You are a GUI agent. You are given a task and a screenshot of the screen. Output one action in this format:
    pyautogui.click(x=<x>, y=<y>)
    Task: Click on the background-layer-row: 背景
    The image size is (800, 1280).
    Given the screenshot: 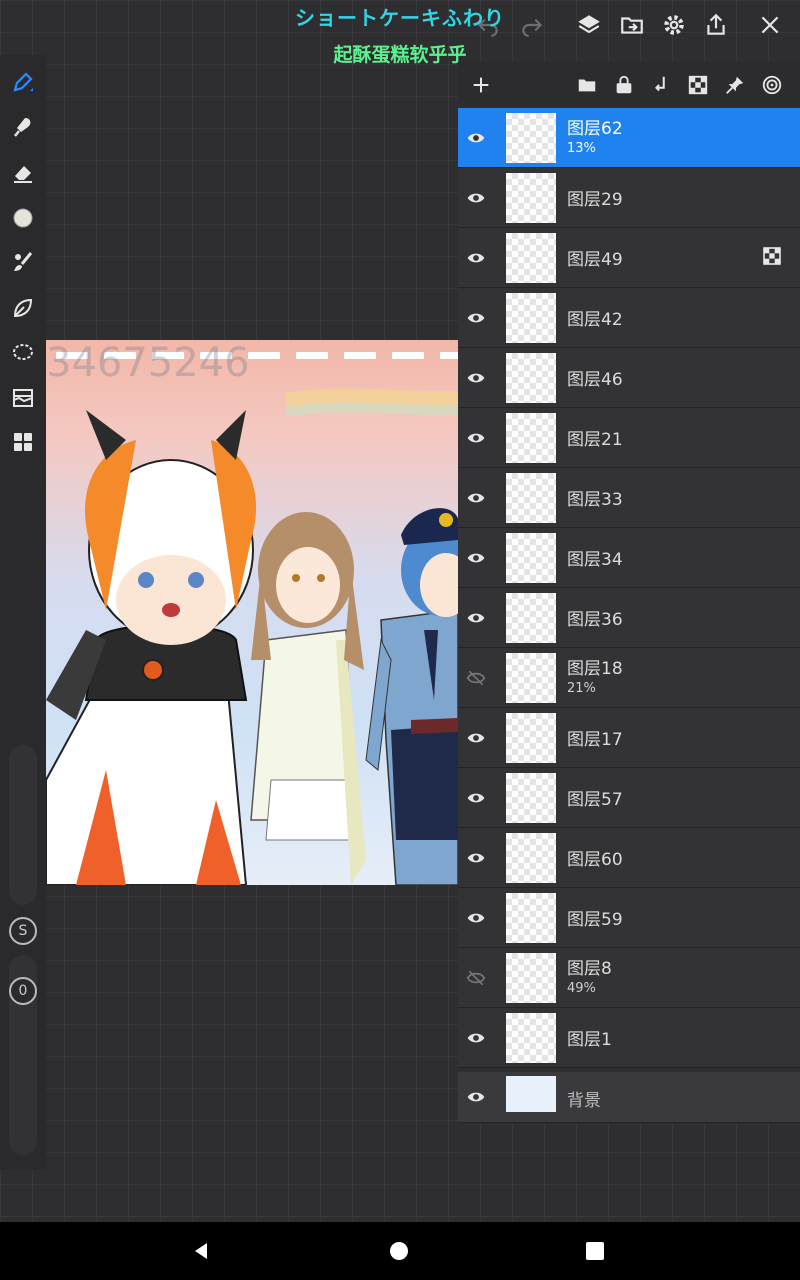 What is the action you would take?
    pyautogui.click(x=629, y=1097)
    